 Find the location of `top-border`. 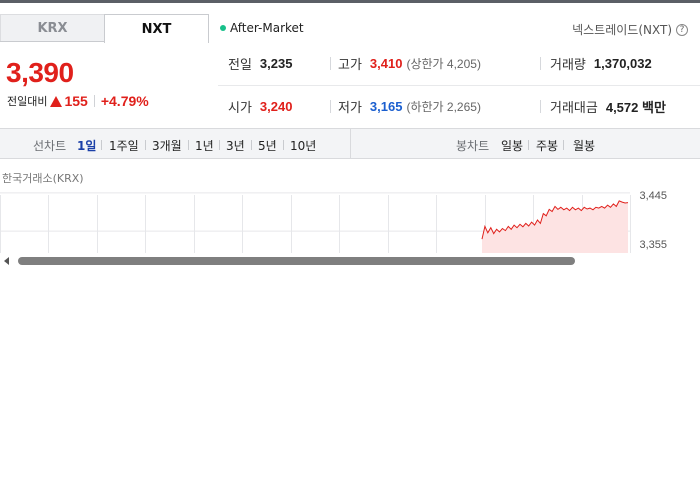

top-border is located at coordinates (350, 1).